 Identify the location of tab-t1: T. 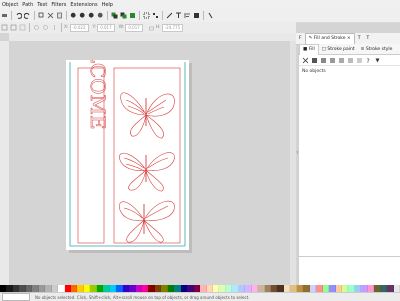
(359, 39).